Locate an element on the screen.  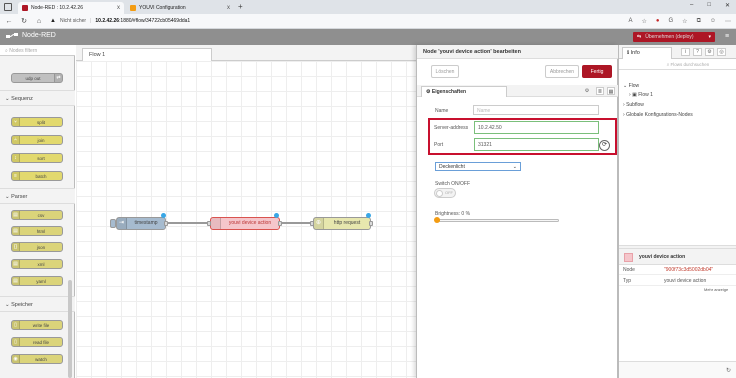
name-field: Name is located at coordinates (536, 110).